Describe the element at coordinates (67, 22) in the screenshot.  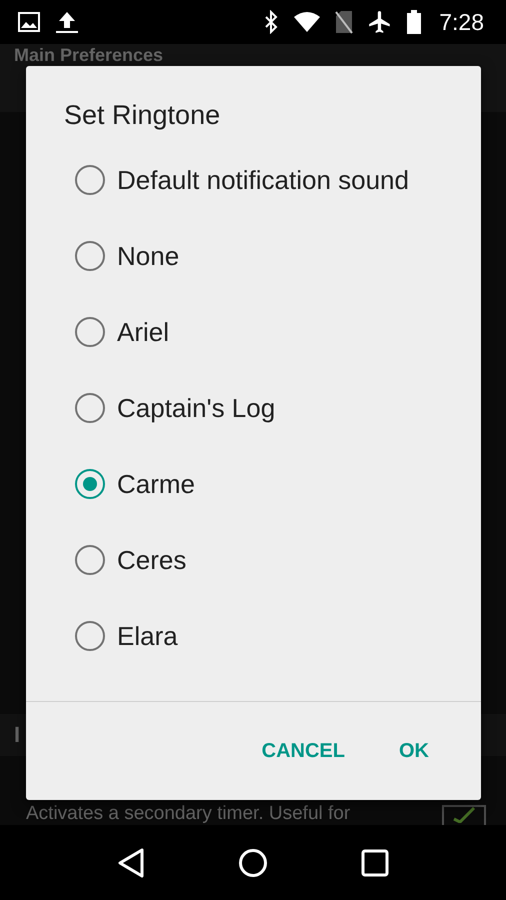
I see `upload-icon` at that location.